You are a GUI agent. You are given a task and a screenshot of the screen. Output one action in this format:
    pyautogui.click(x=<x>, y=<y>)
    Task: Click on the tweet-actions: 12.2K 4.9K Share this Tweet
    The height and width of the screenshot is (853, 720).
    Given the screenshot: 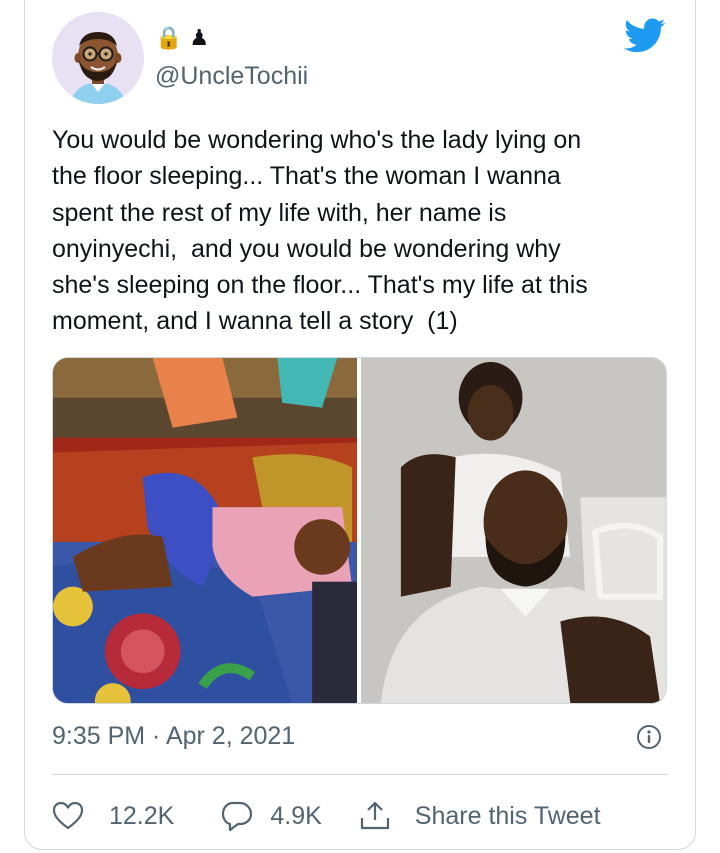 What is the action you would take?
    pyautogui.click(x=326, y=816)
    